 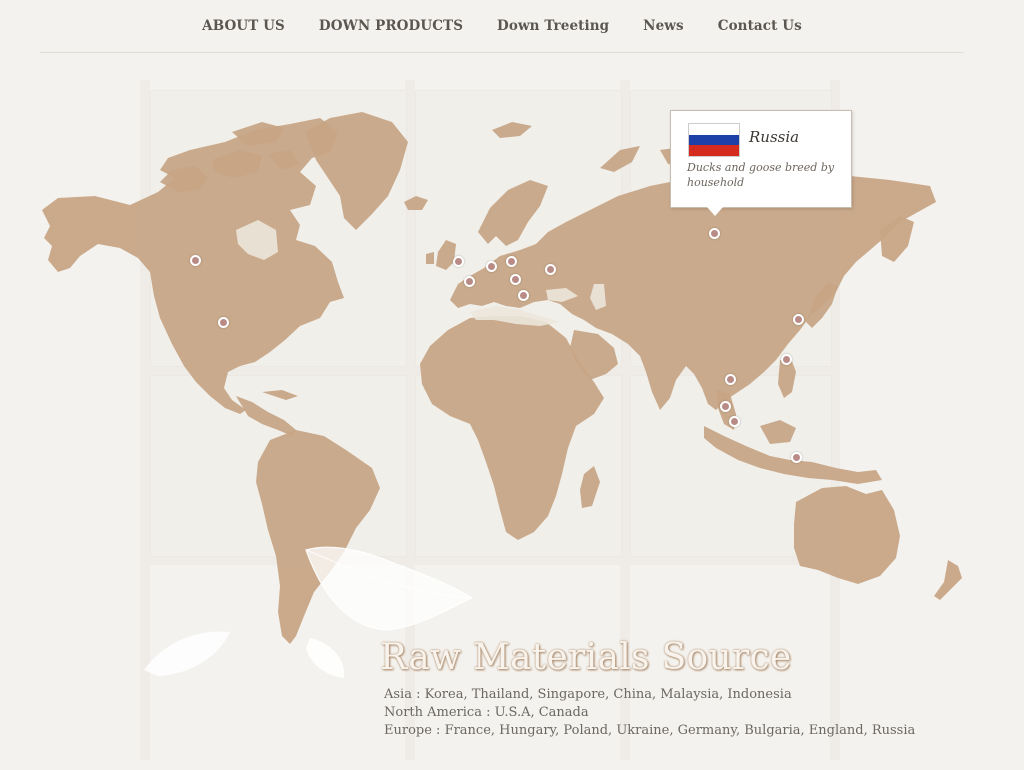 What do you see at coordinates (266, 416) in the screenshot?
I see `central-america` at bounding box center [266, 416].